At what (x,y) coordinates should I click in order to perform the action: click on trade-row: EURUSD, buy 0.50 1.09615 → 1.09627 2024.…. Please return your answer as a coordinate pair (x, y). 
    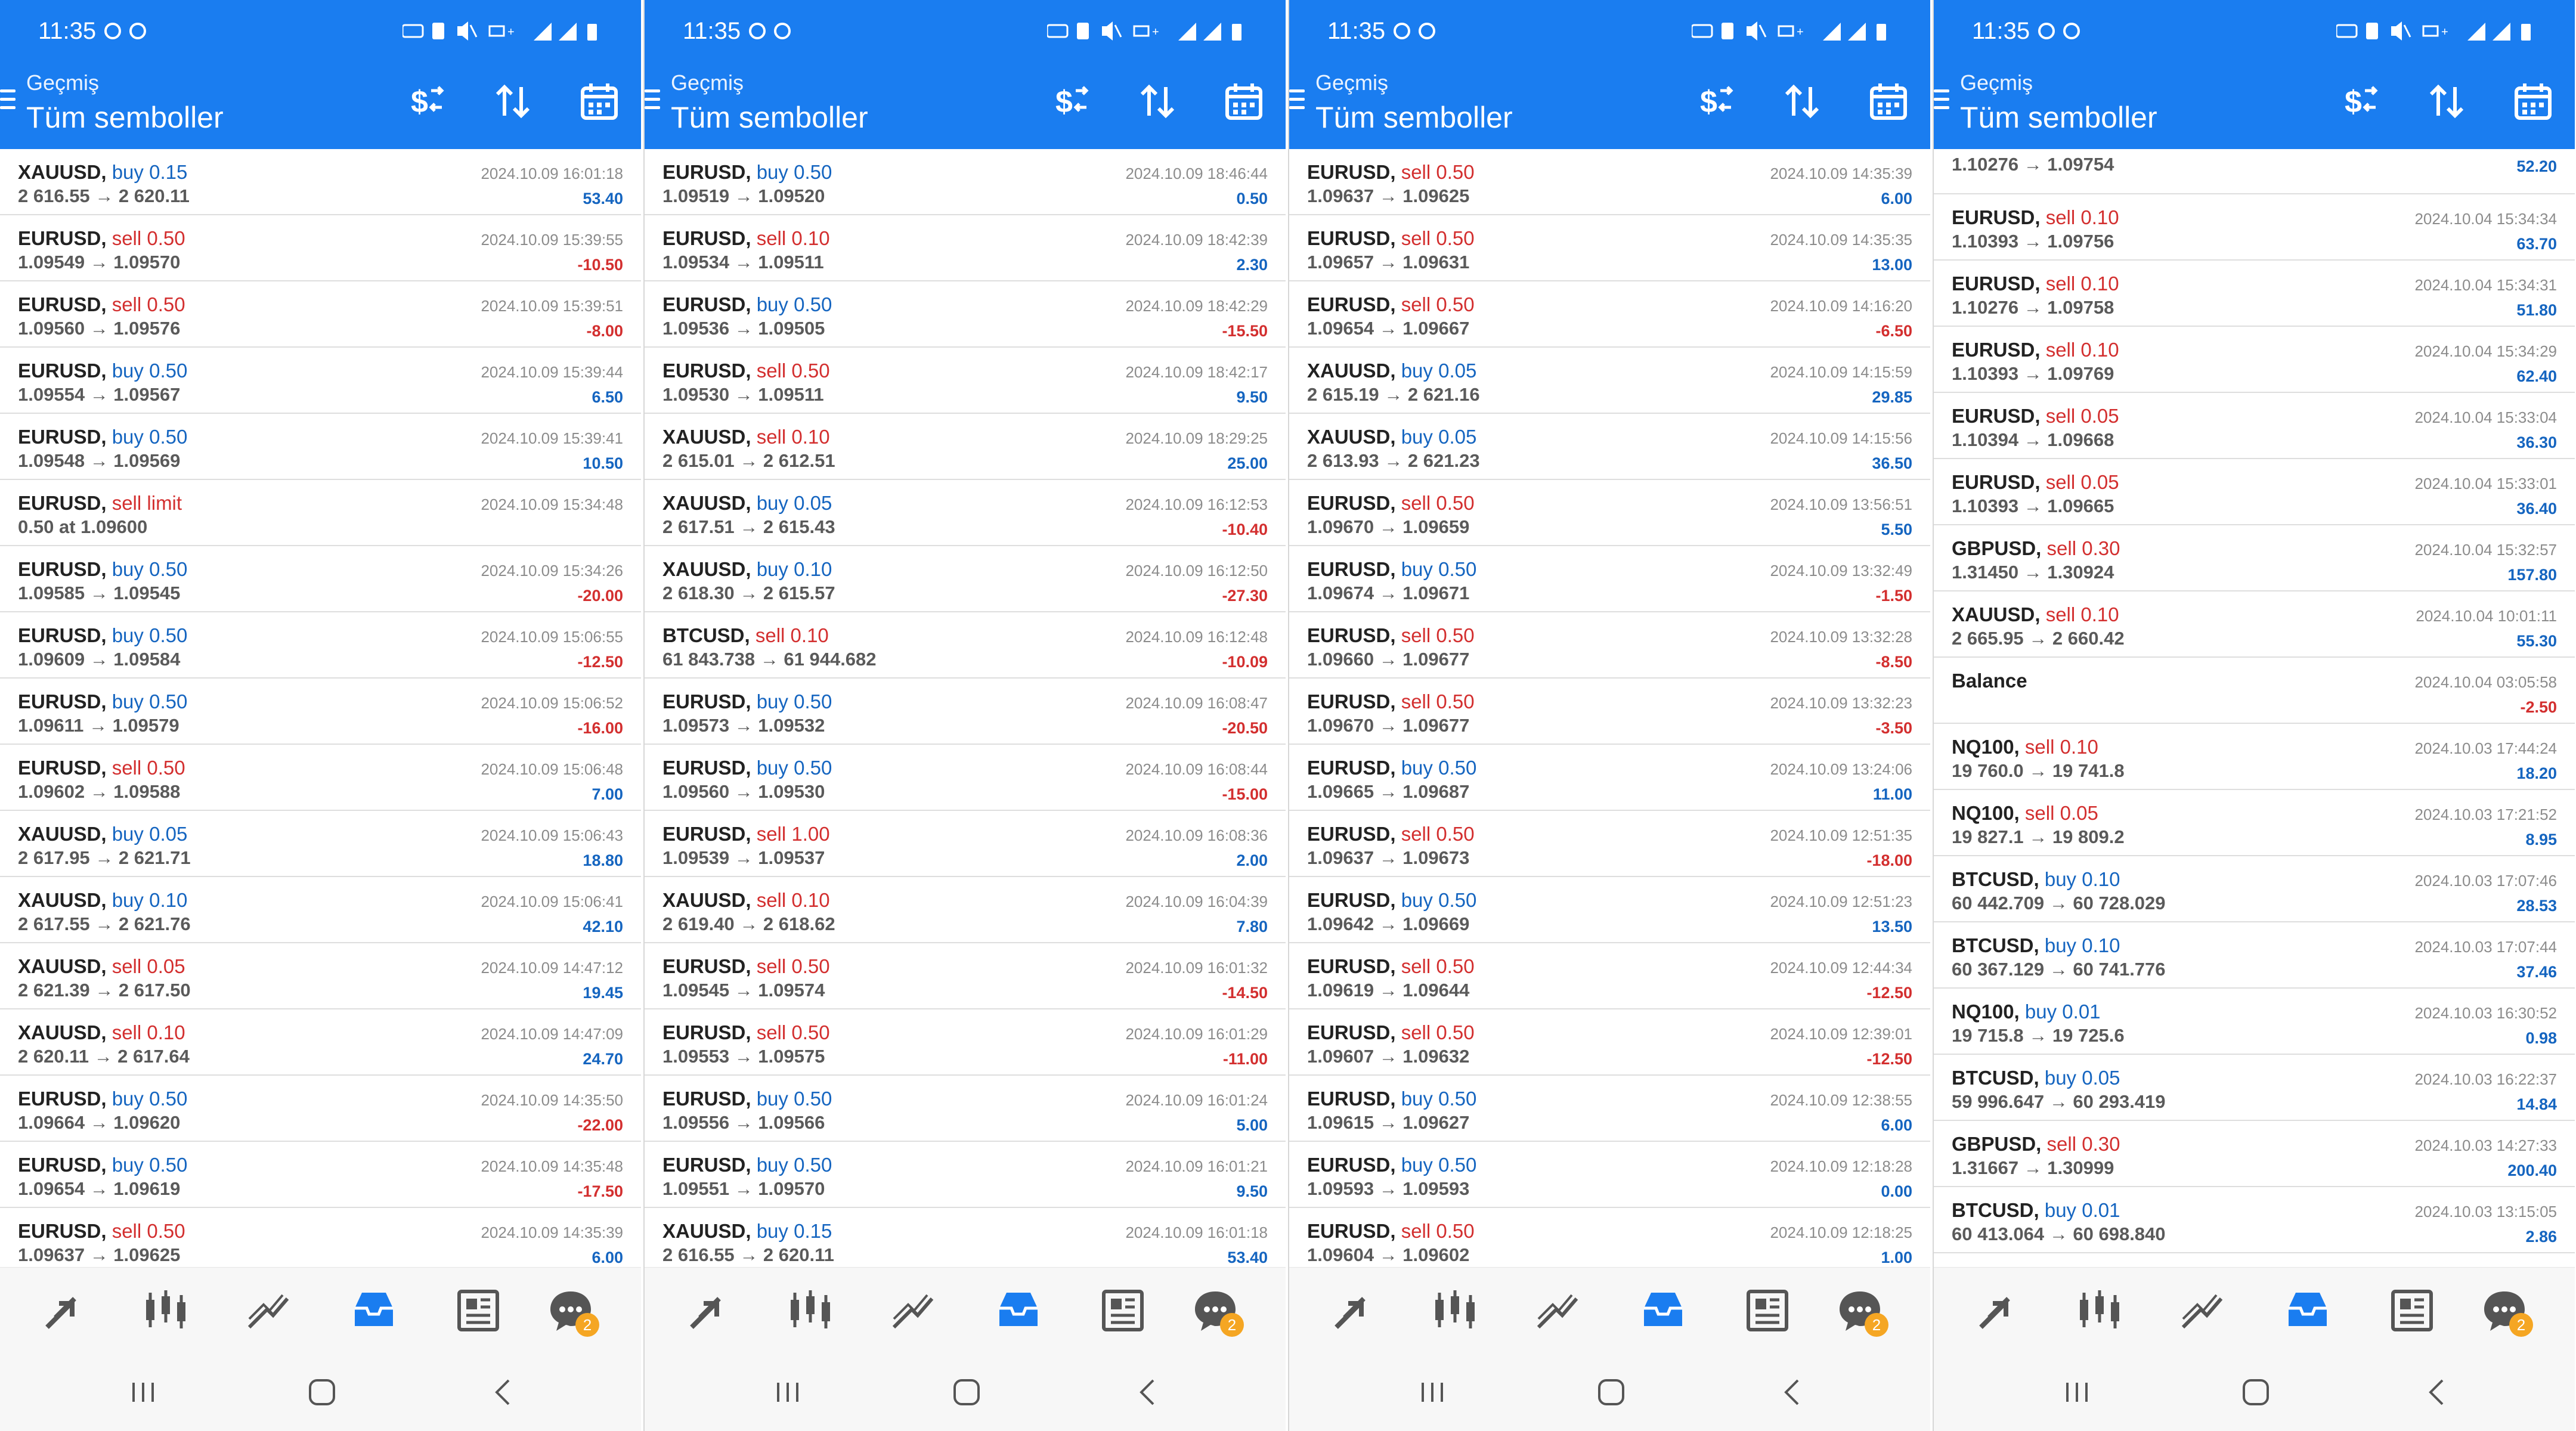
    Looking at the image, I should click on (1610, 1109).